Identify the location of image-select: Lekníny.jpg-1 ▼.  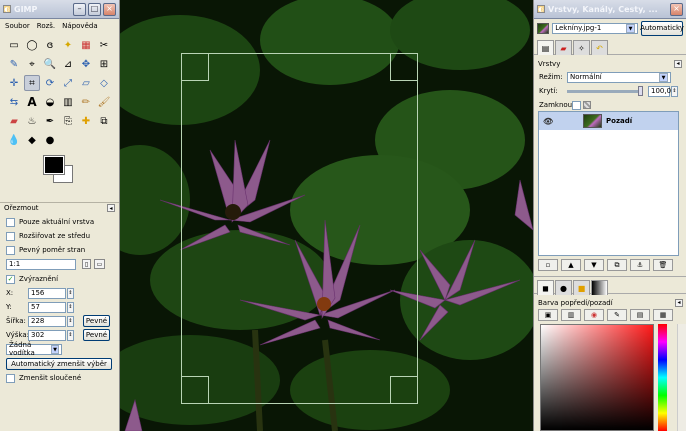
(595, 28).